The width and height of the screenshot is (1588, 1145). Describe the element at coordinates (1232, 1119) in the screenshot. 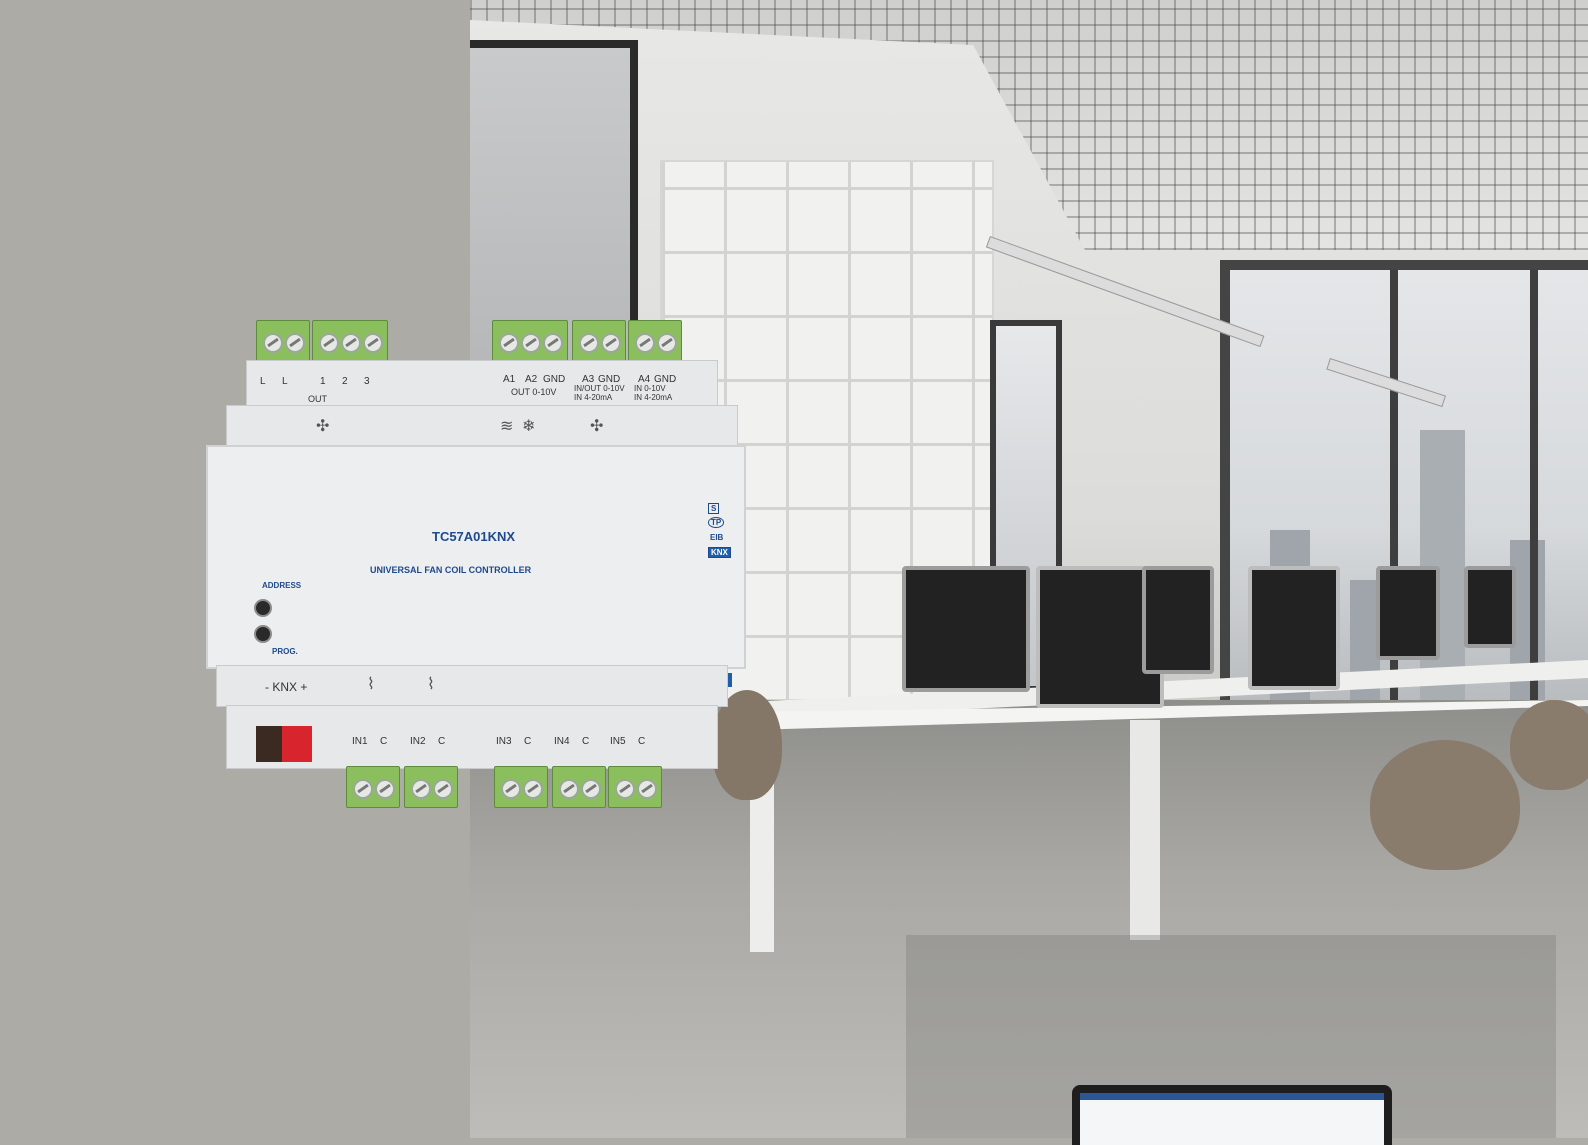

I see `laptop-screen` at that location.